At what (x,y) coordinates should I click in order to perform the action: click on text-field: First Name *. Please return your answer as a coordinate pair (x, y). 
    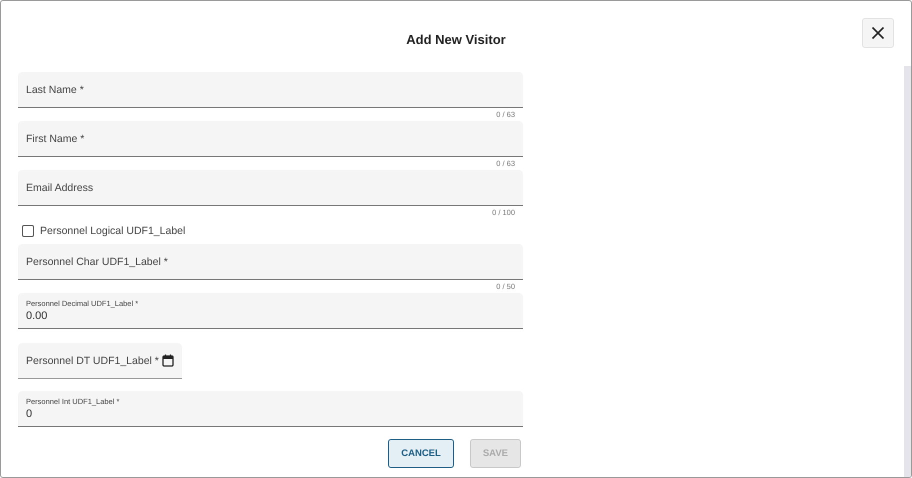
    Looking at the image, I should click on (270, 139).